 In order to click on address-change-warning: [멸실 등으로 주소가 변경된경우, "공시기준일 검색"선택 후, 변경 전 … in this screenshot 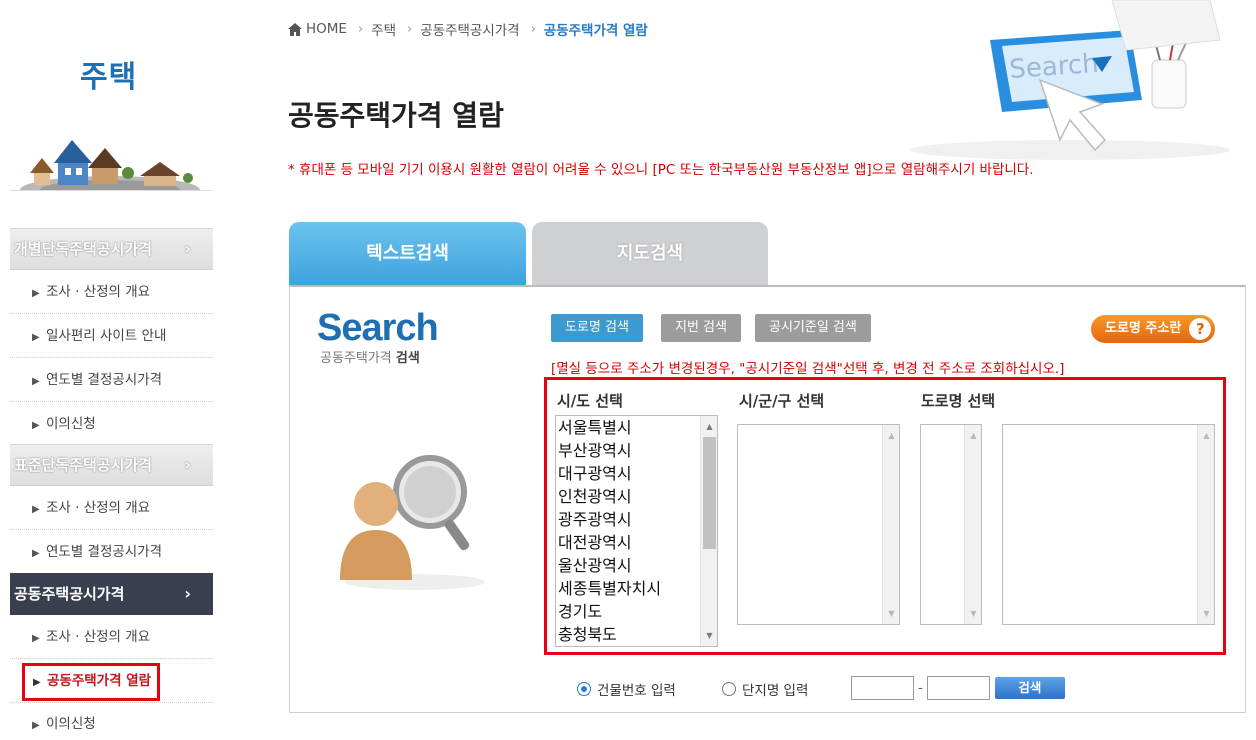, I will do `click(808, 369)`.